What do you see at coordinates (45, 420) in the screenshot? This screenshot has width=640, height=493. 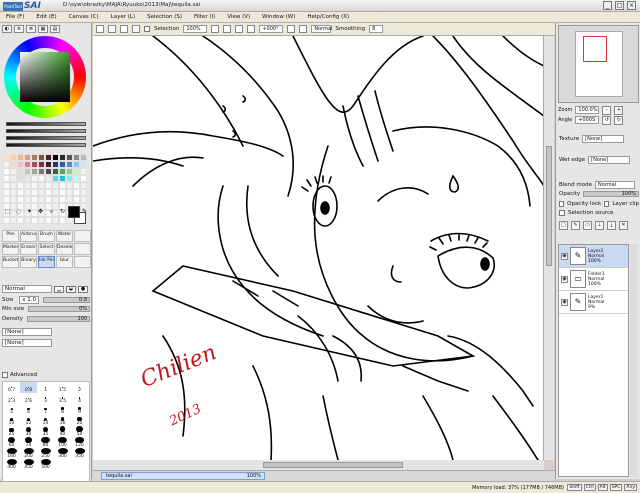 I see `brush-size-preset: 14` at bounding box center [45, 420].